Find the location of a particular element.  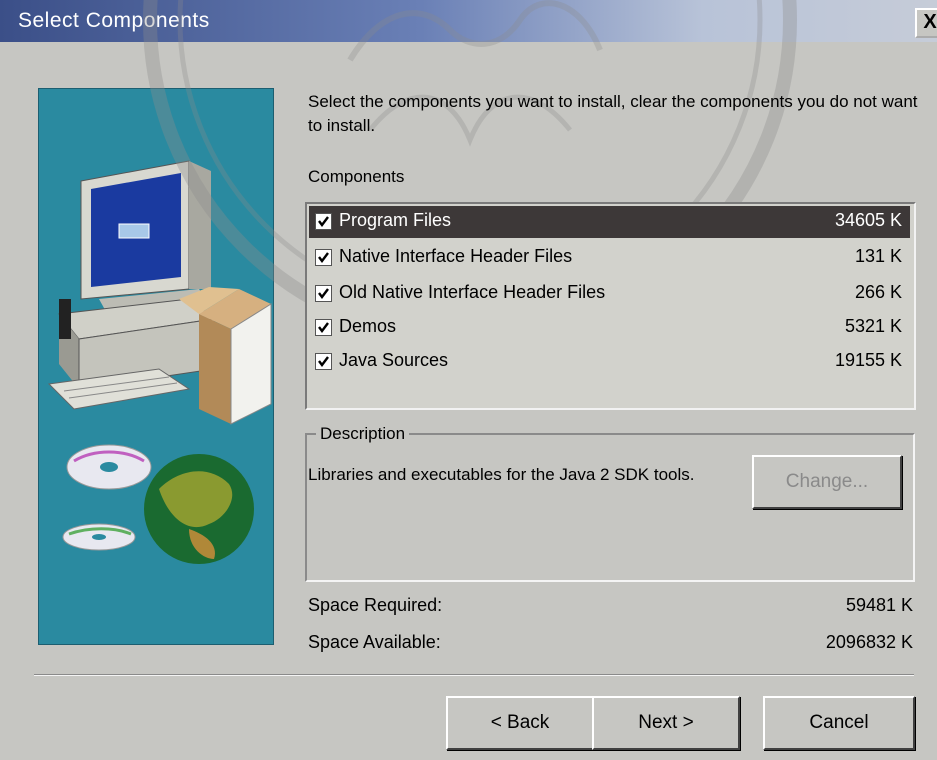

component-name: Demos is located at coordinates (368, 326).